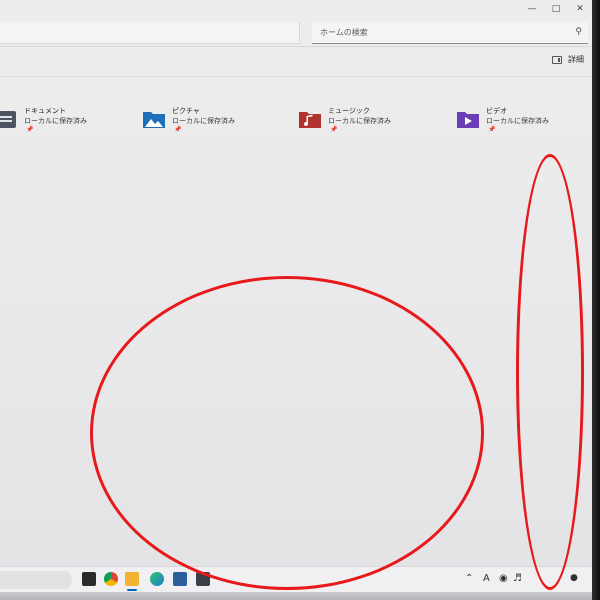 The image size is (600, 600). I want to click on file-explorer-icon, so click(132, 579).